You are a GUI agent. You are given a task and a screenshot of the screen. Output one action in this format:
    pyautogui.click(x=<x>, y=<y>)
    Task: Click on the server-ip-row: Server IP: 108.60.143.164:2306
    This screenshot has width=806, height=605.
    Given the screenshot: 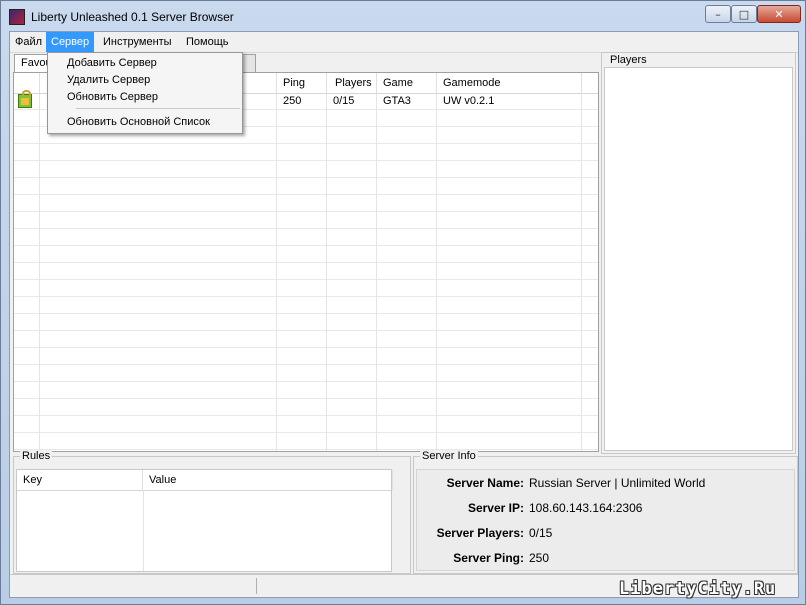 What is the action you would take?
    pyautogui.click(x=605, y=511)
    